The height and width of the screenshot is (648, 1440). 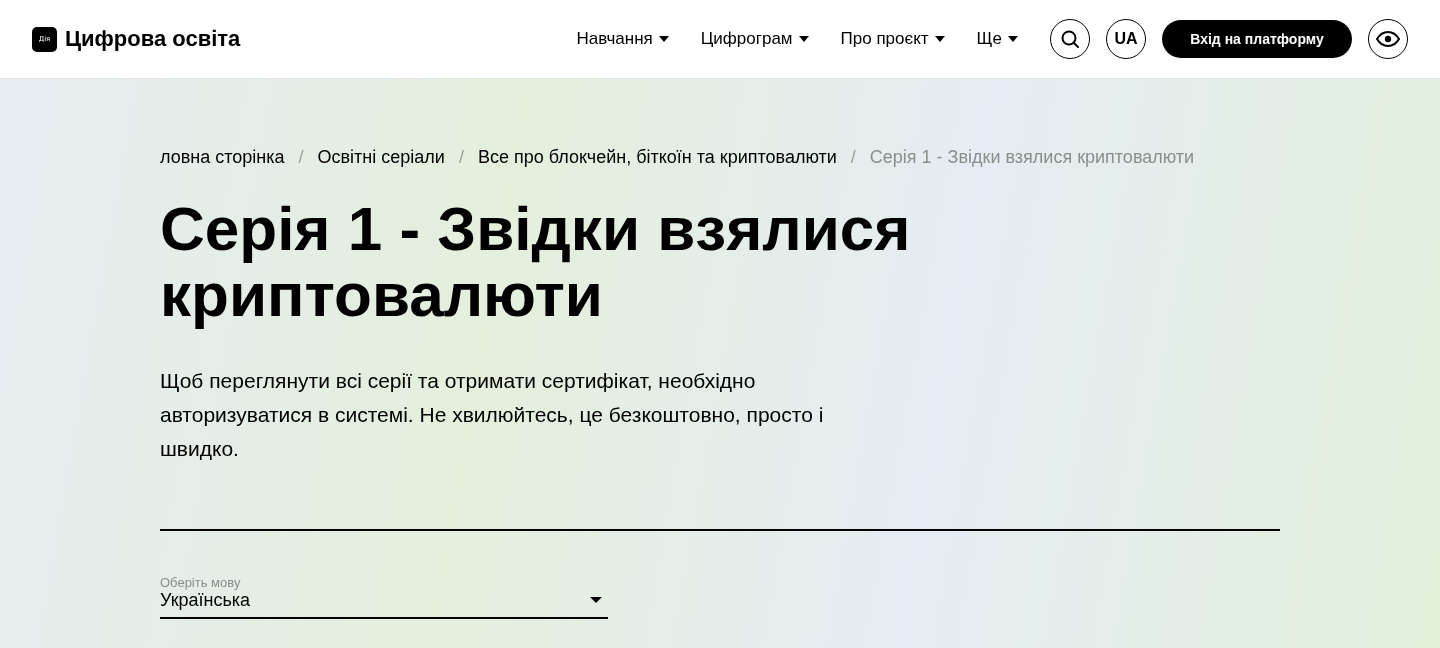 I want to click on accessibility-button, so click(x=1388, y=39).